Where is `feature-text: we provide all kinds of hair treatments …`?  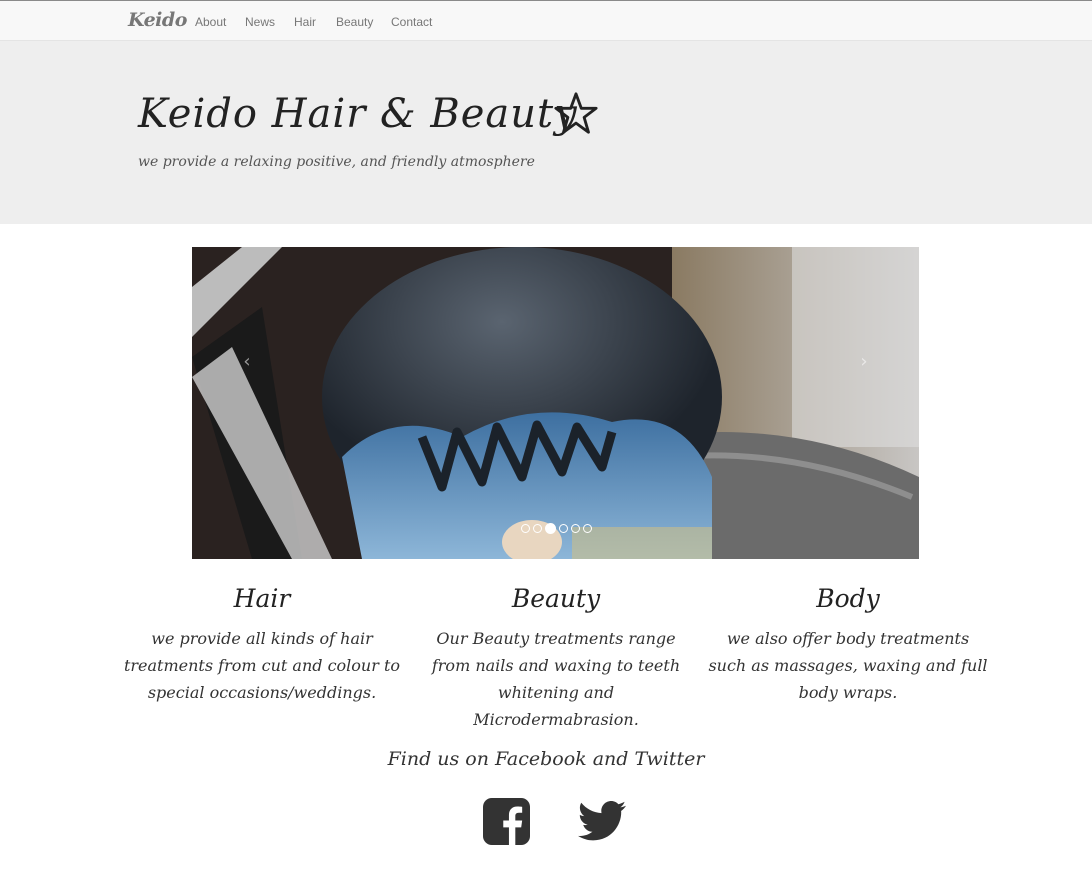 feature-text: we provide all kinds of hair treatments … is located at coordinates (262, 665).